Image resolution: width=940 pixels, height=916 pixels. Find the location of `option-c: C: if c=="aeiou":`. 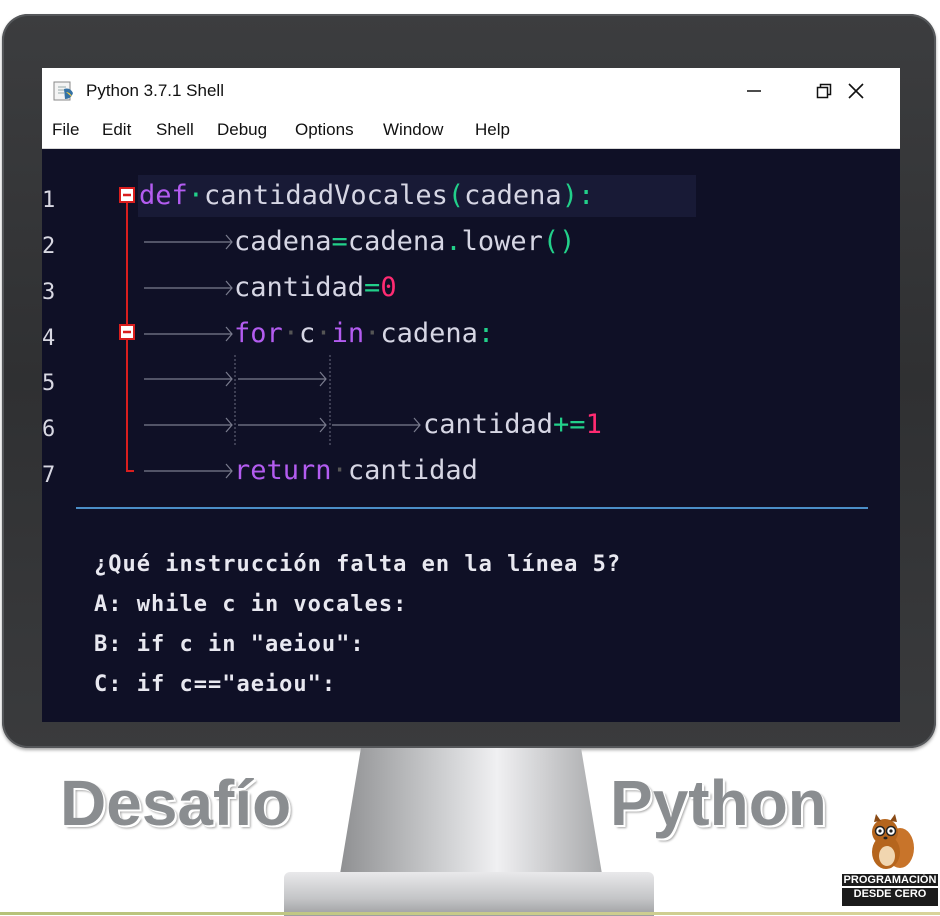

option-c: C: if c=="aeiou": is located at coordinates (215, 684).